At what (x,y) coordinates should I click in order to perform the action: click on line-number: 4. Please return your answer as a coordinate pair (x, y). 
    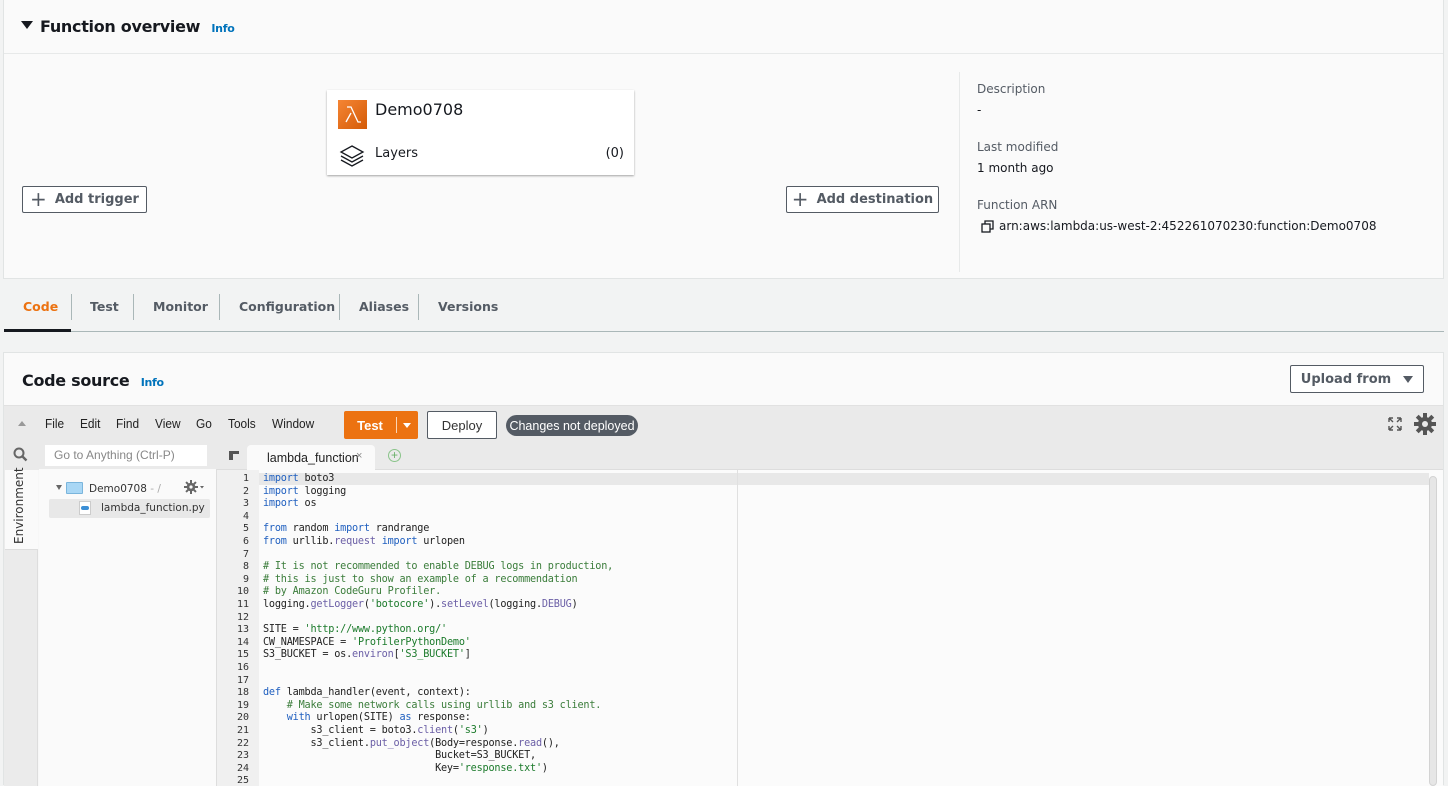
    Looking at the image, I should click on (245, 516).